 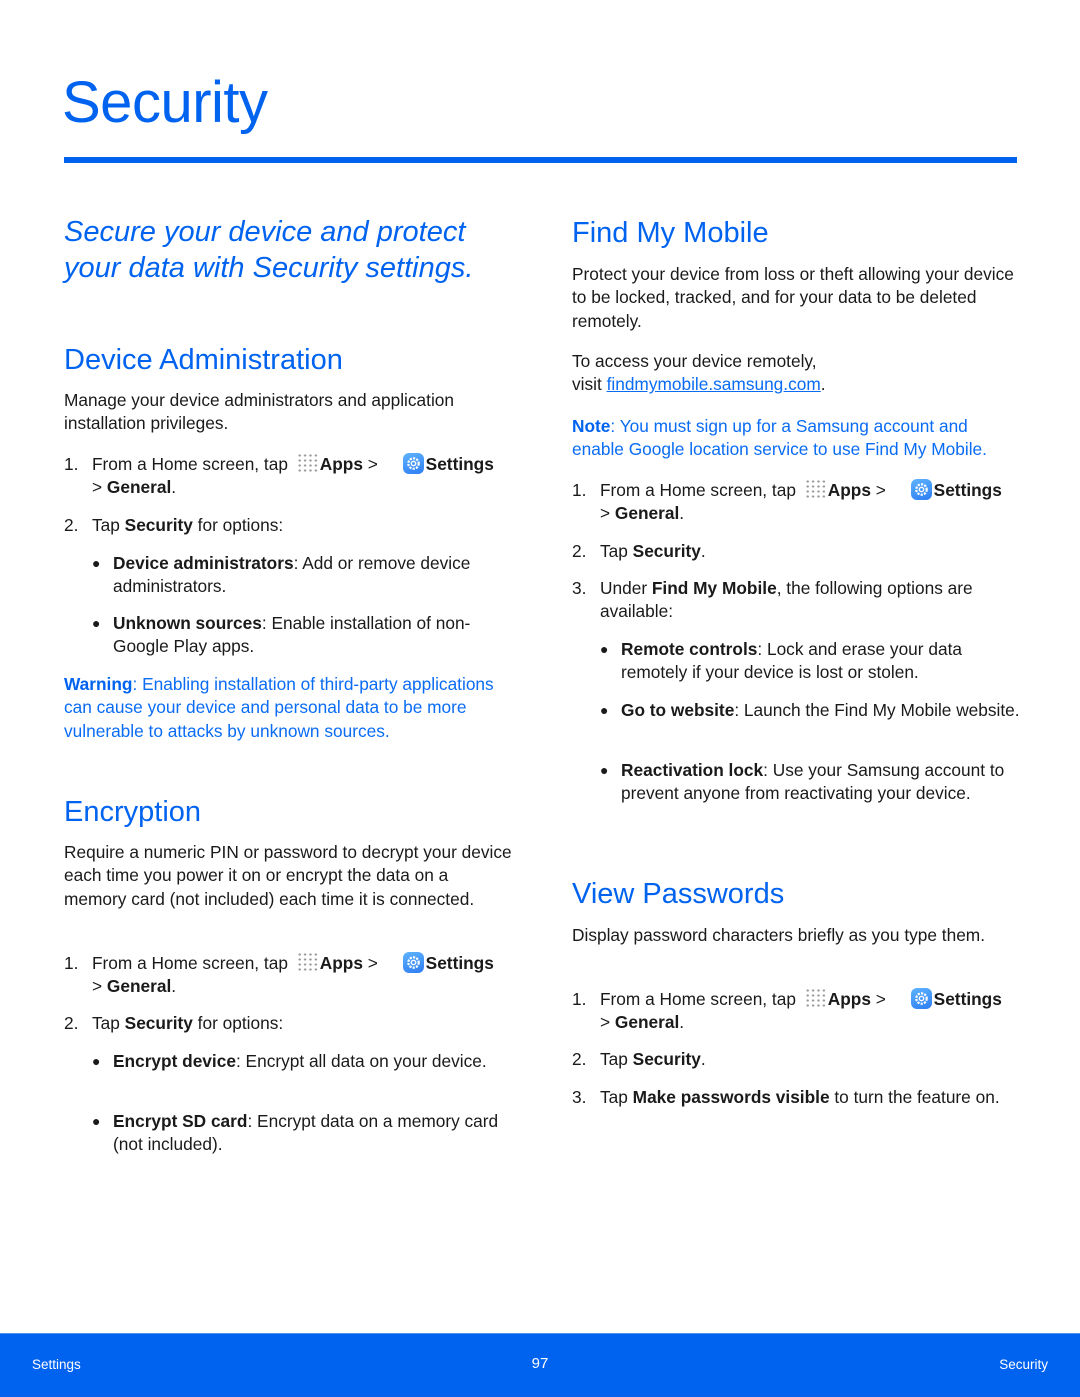 What do you see at coordinates (694, 361) in the screenshot?
I see `remote-access-line: To access your device remotely,` at bounding box center [694, 361].